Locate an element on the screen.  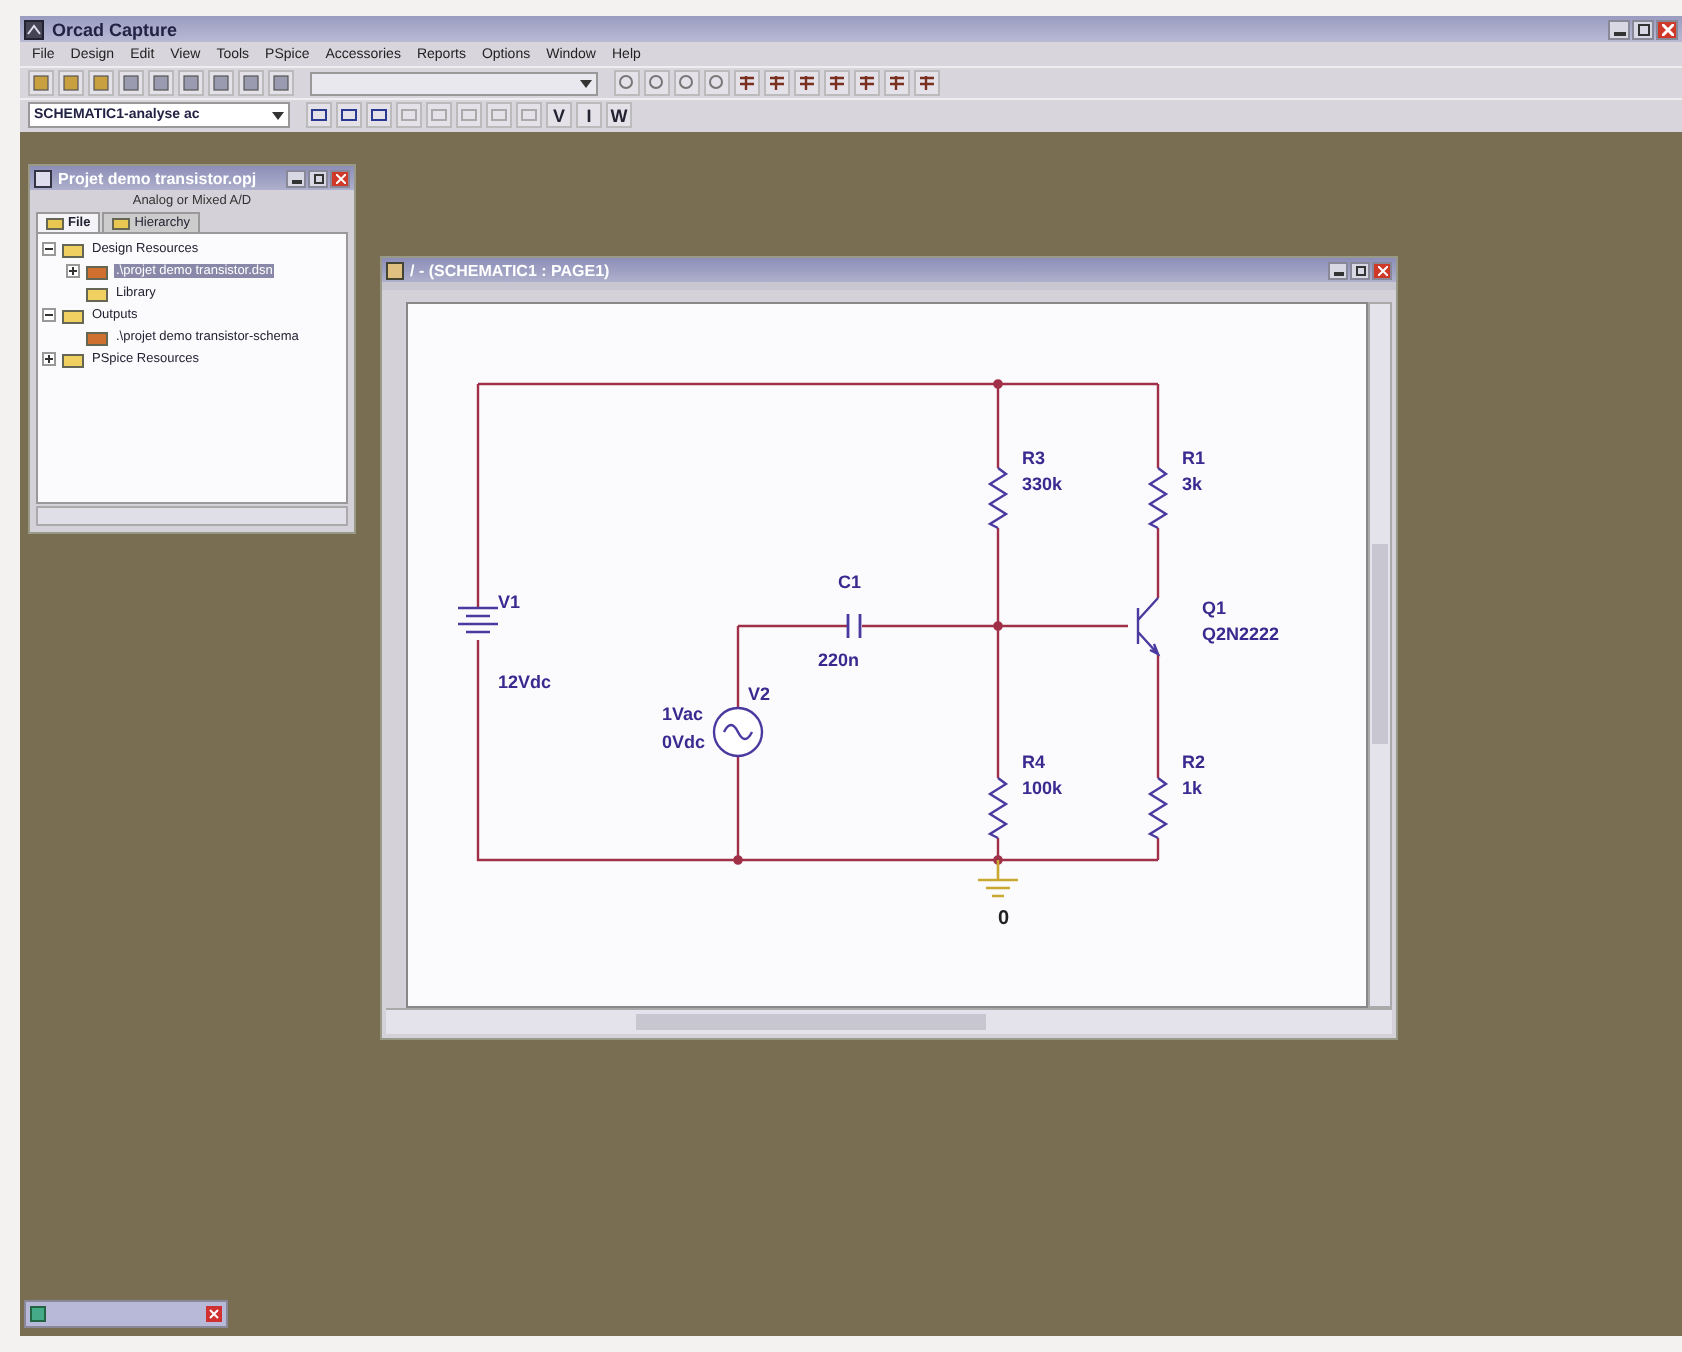
component-label: R2 is located at coordinates (1194, 762).